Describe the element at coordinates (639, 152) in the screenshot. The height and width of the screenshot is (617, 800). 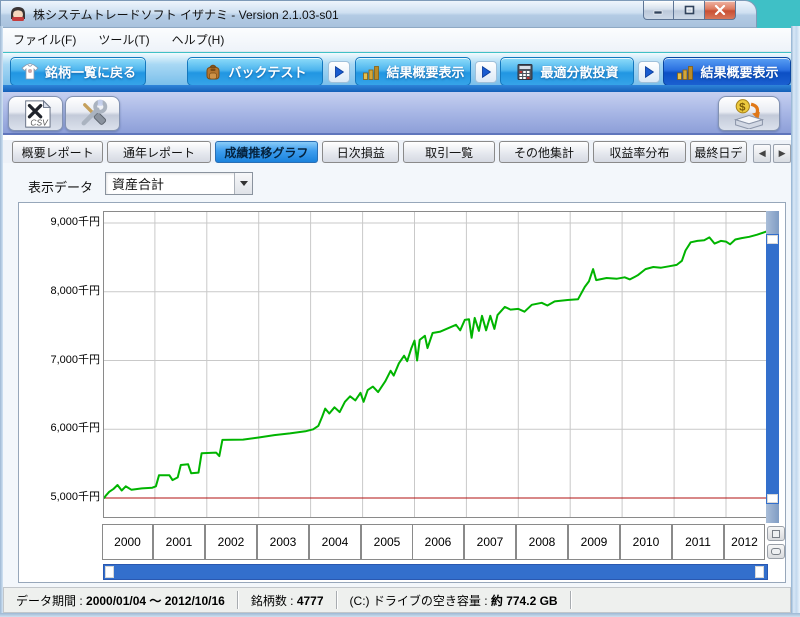
I see `tab-return-distribution: 収益率分布` at that location.